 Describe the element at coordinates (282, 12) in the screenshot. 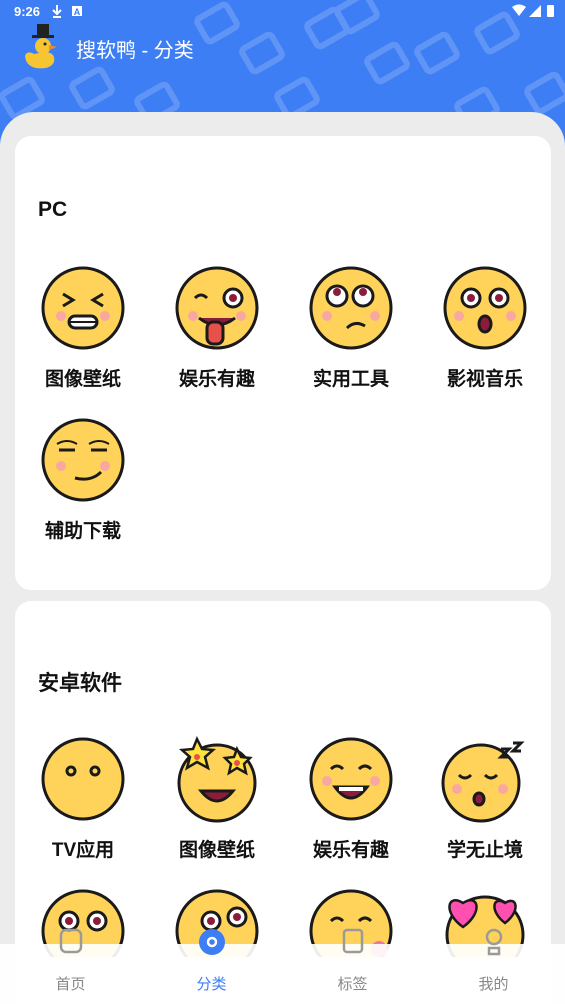

I see `status-bar: 9:26 A` at that location.